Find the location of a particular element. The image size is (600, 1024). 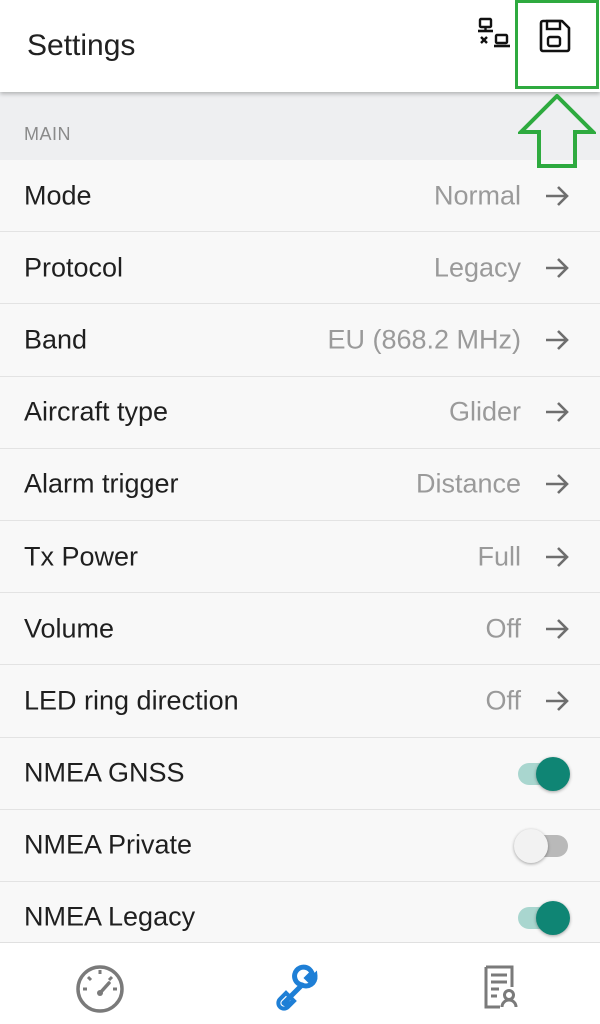

setting-row-nmea-gnss: NMEA GNSS is located at coordinates (300, 773).